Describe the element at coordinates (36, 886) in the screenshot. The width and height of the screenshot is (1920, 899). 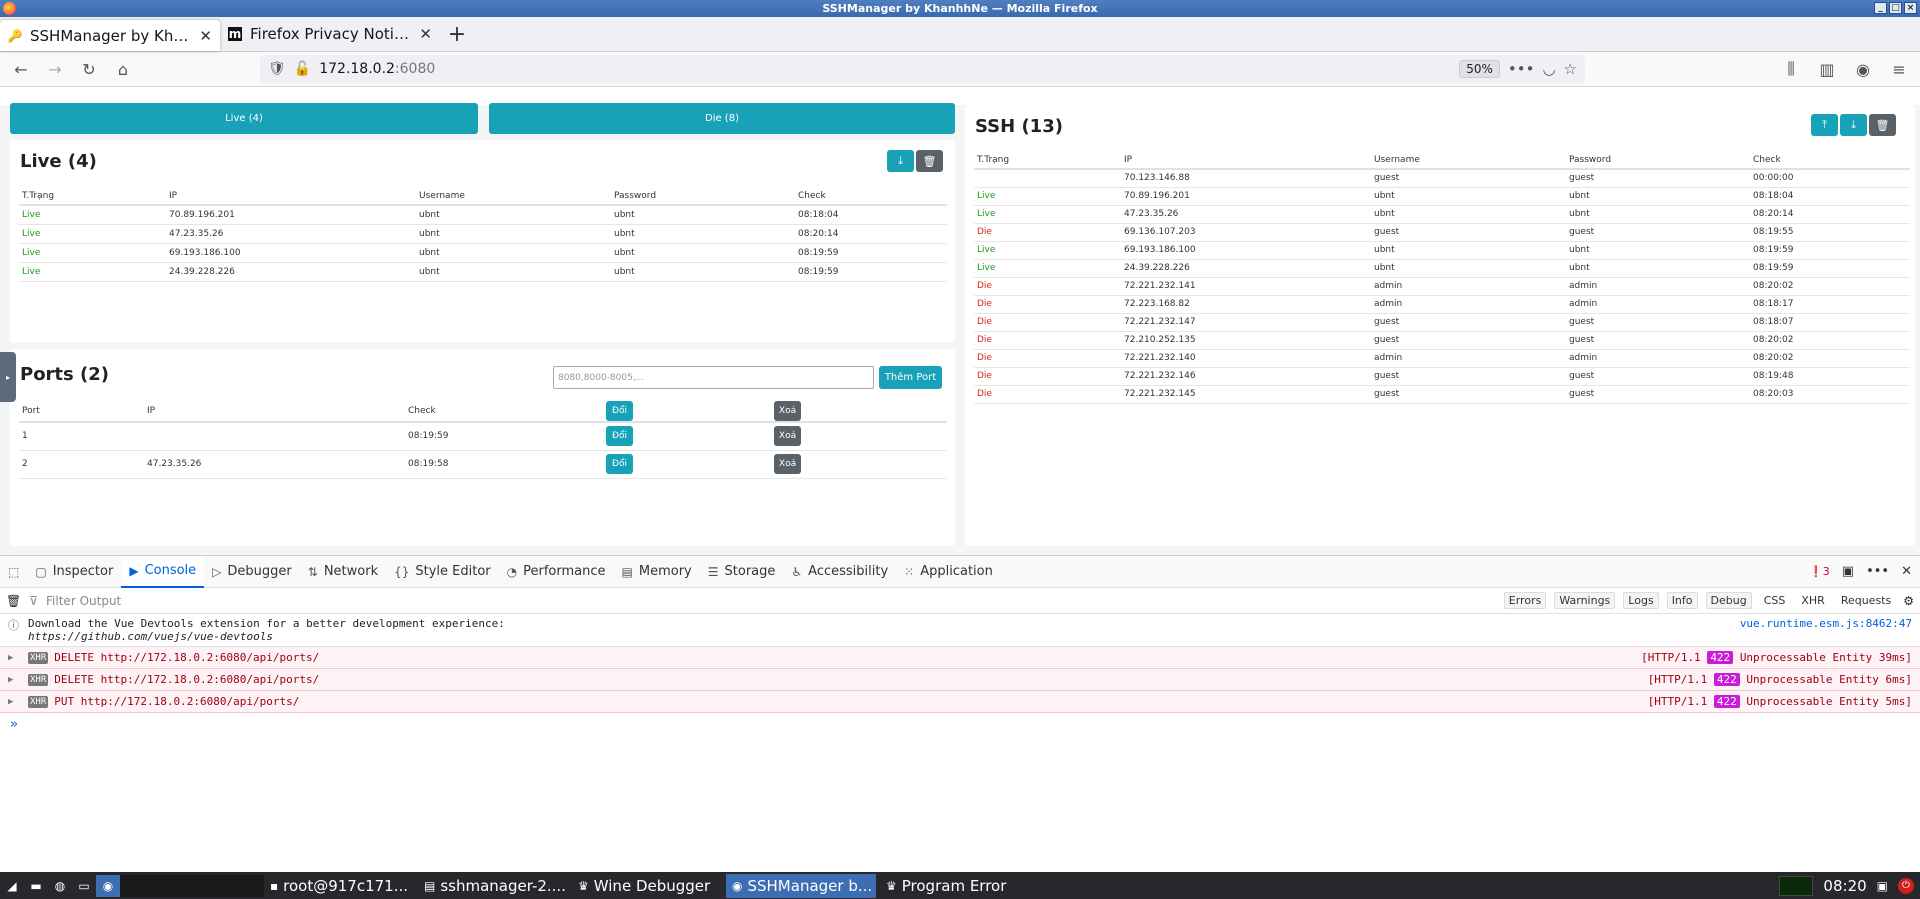
I see `show-desktop-icon: ▬` at that location.